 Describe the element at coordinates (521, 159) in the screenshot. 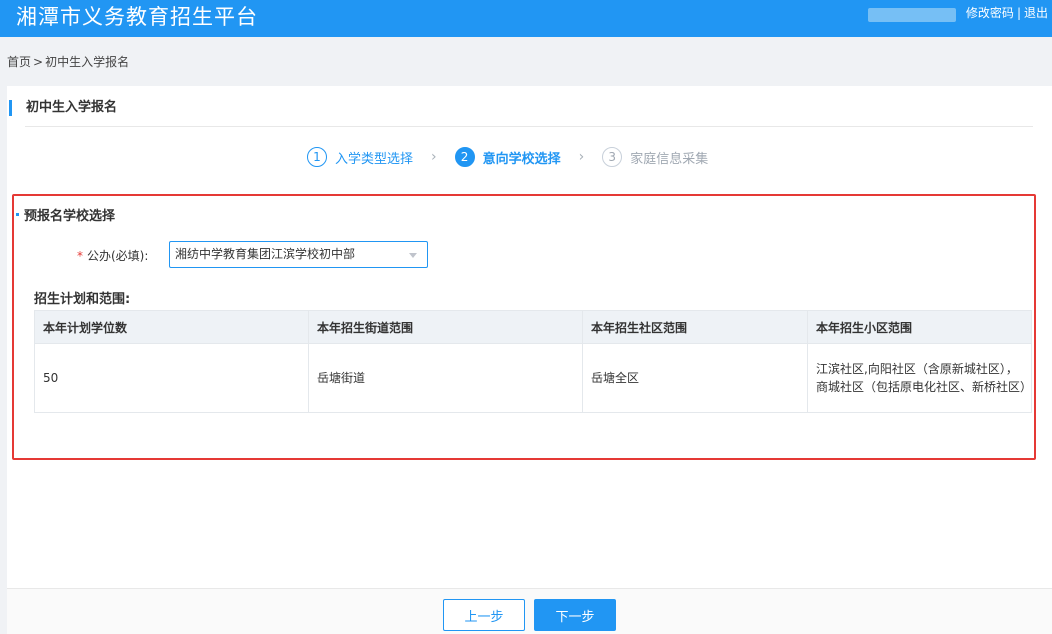

I see `step-2-label: 意向学校选择` at that location.